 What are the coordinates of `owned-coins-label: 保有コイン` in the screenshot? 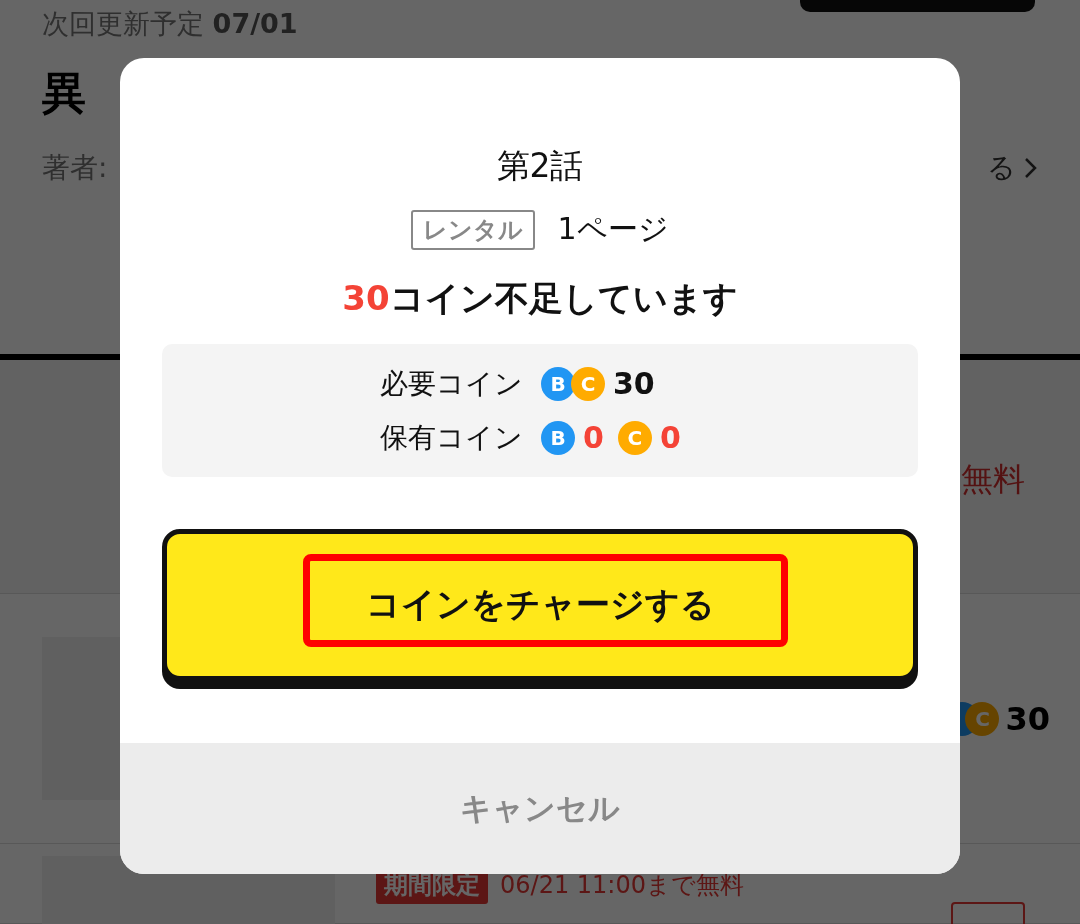 It's located at (451, 437).